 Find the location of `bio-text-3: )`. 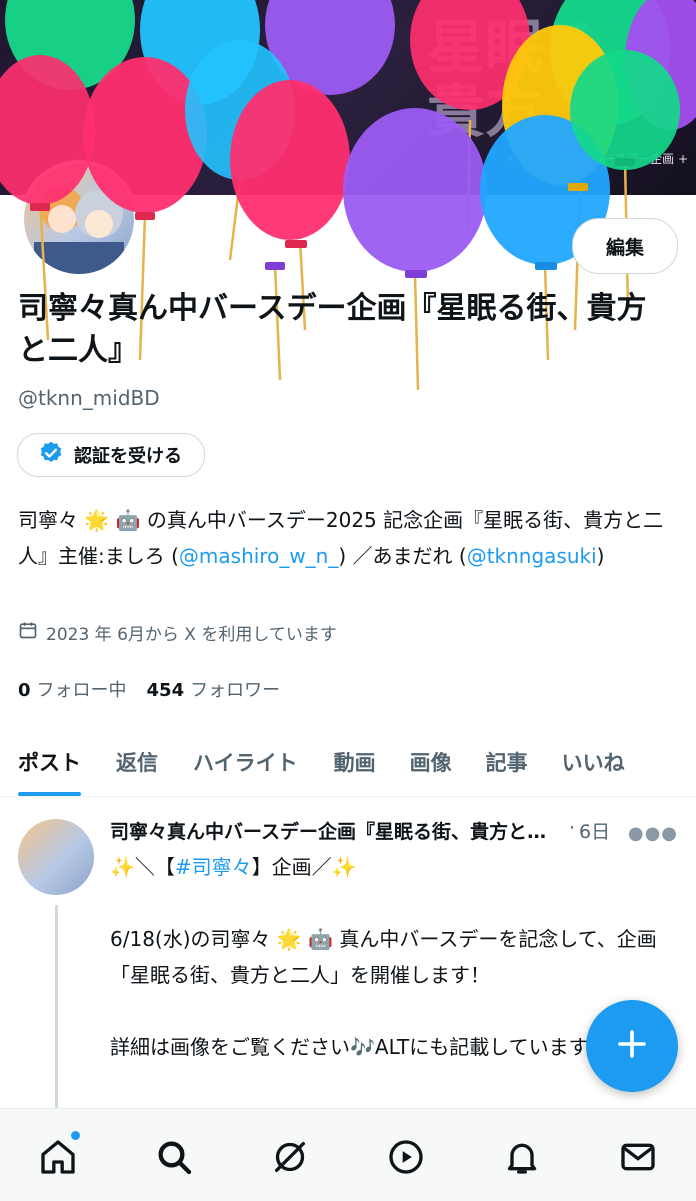

bio-text-3: ) is located at coordinates (600, 556).